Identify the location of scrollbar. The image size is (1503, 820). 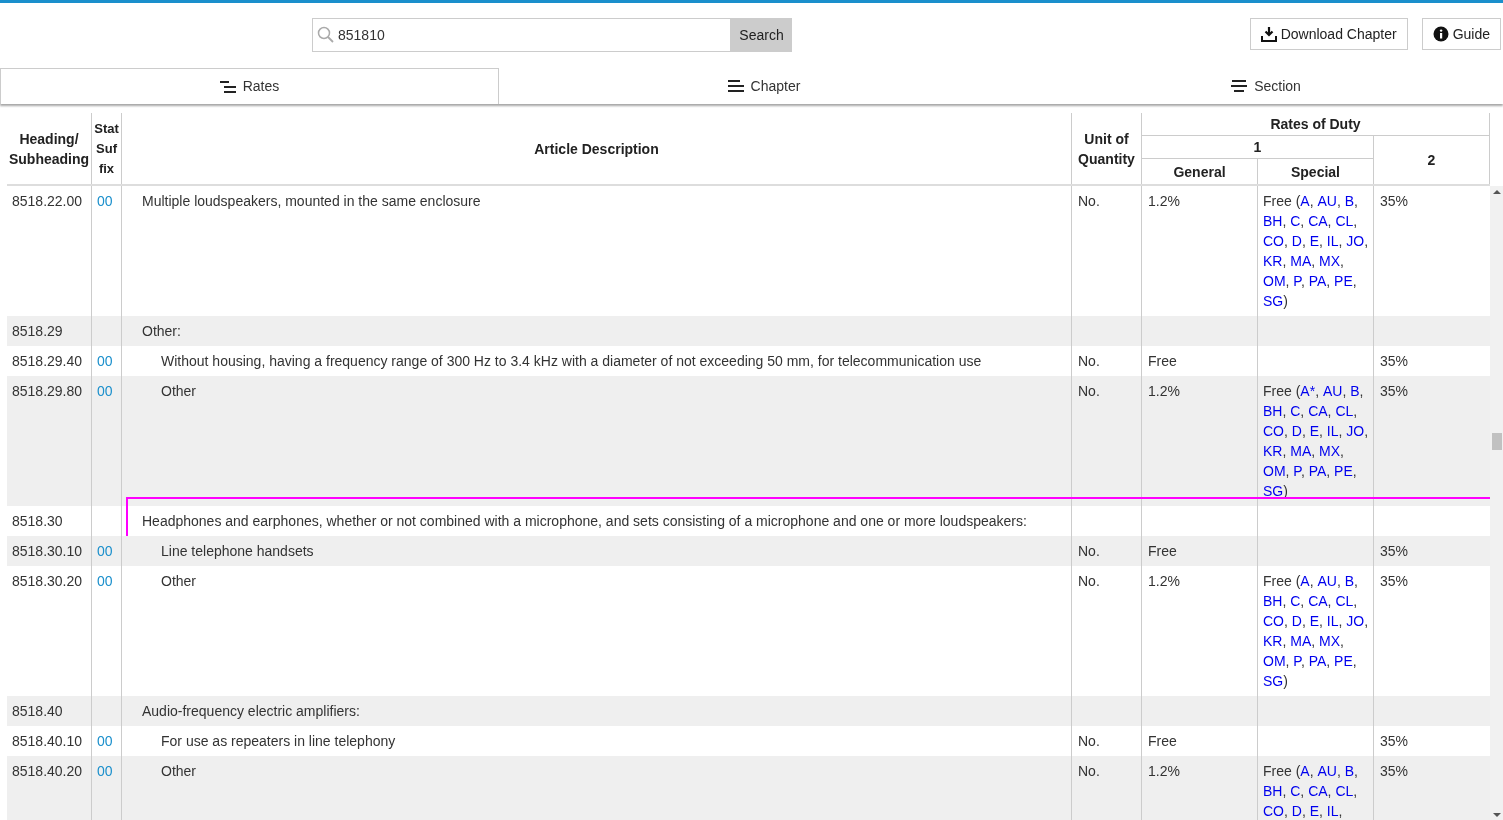
(1496, 503).